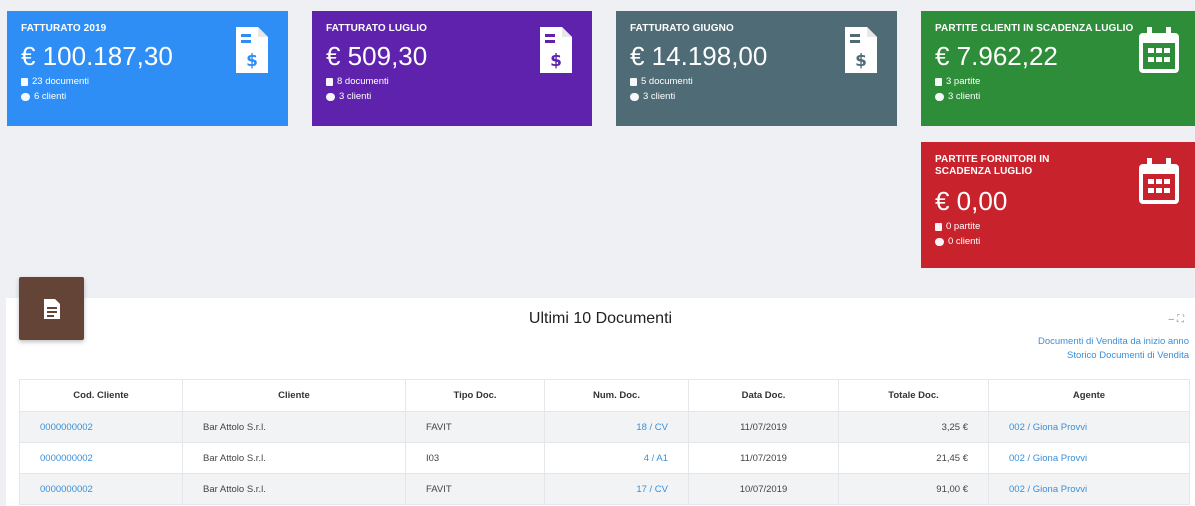 This screenshot has height=506, width=1195. Describe the element at coordinates (1113, 356) in the screenshot. I see `link-storico-documenti: Storico Documenti di Vendita` at that location.